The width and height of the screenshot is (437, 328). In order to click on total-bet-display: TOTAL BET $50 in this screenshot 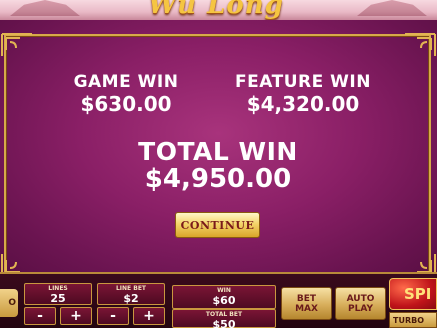, I will do `click(224, 318)`.